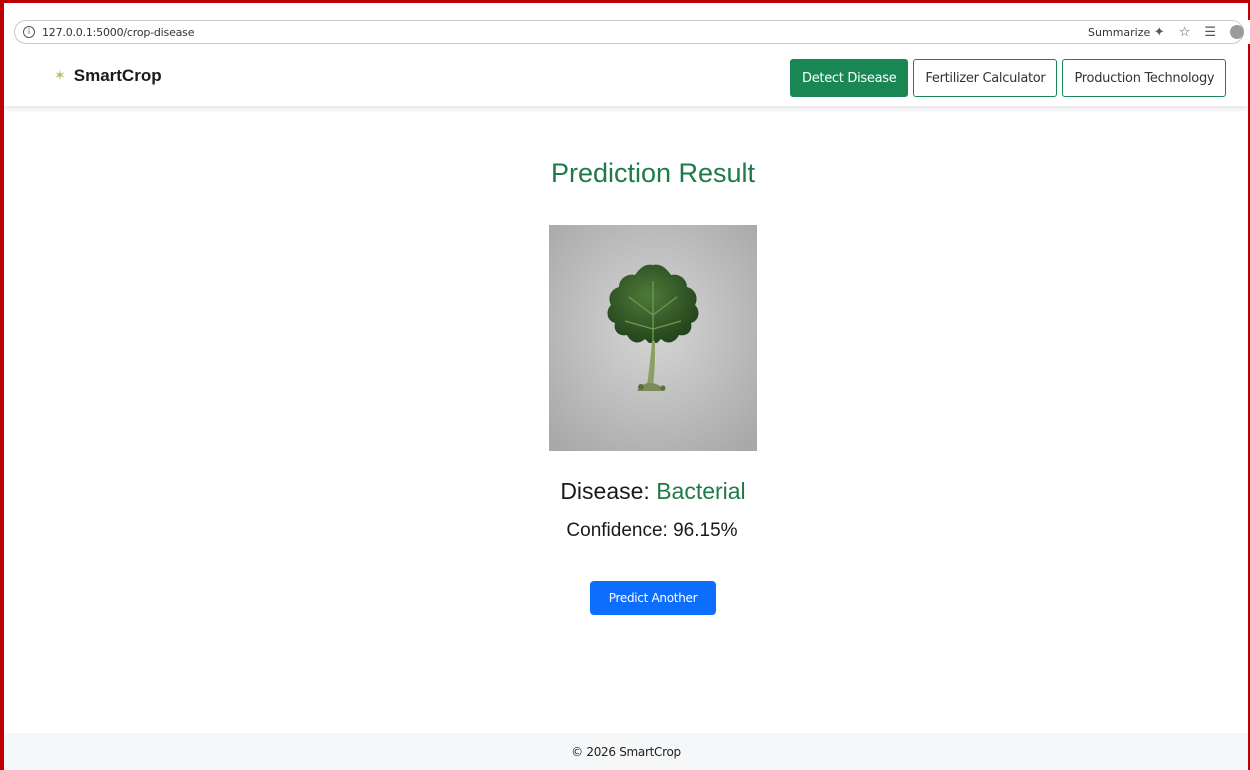 This screenshot has height=770, width=1250. What do you see at coordinates (653, 598) in the screenshot?
I see `predict-another-button: Predict Another` at bounding box center [653, 598].